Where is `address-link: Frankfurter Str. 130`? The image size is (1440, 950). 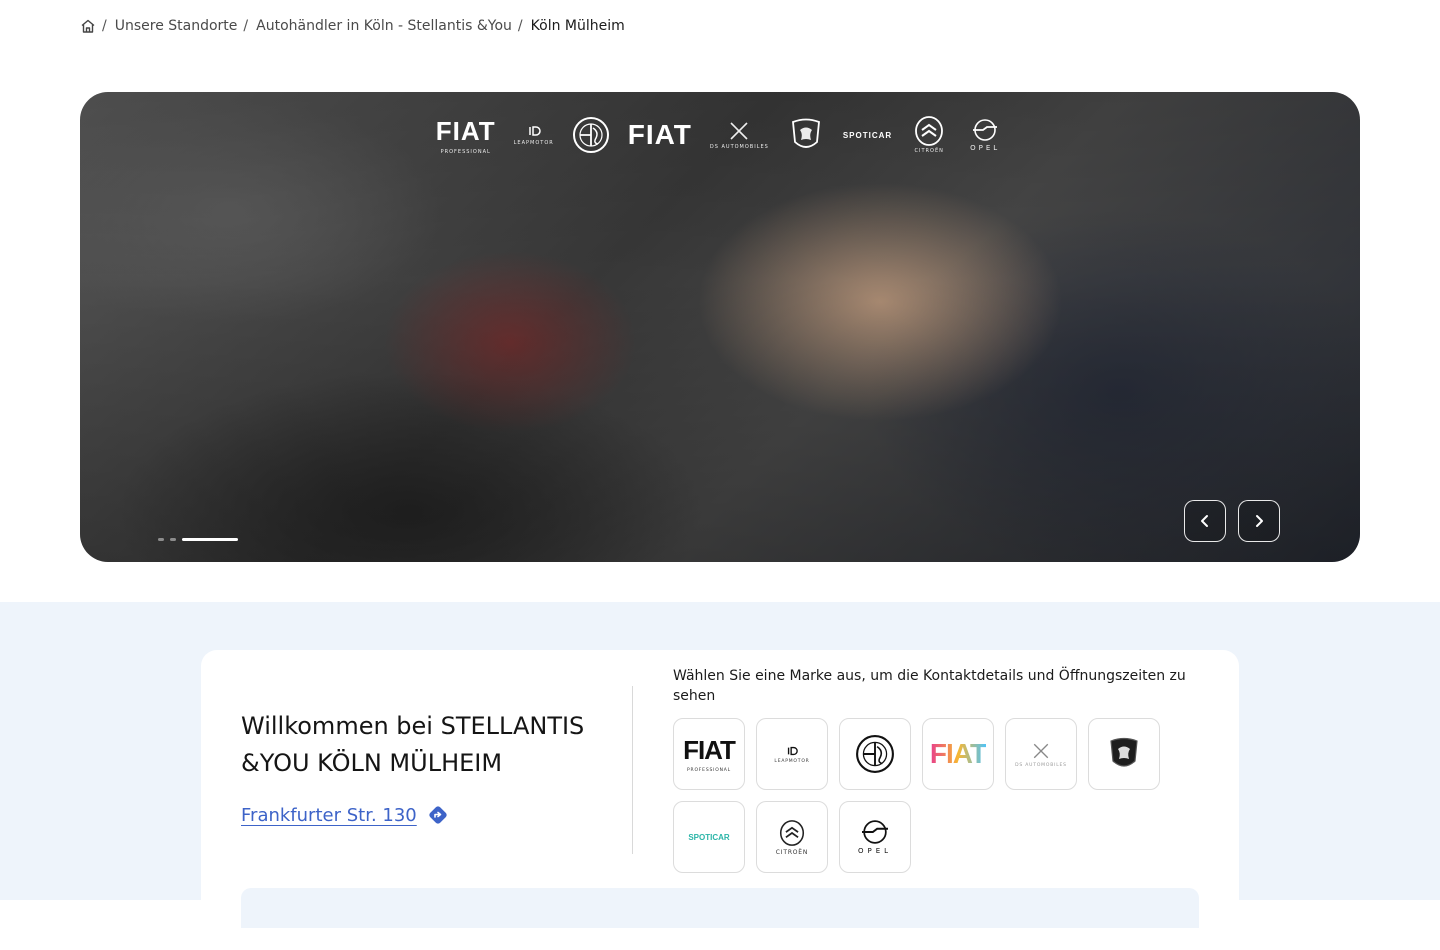 address-link: Frankfurter Str. 130 is located at coordinates (329, 815).